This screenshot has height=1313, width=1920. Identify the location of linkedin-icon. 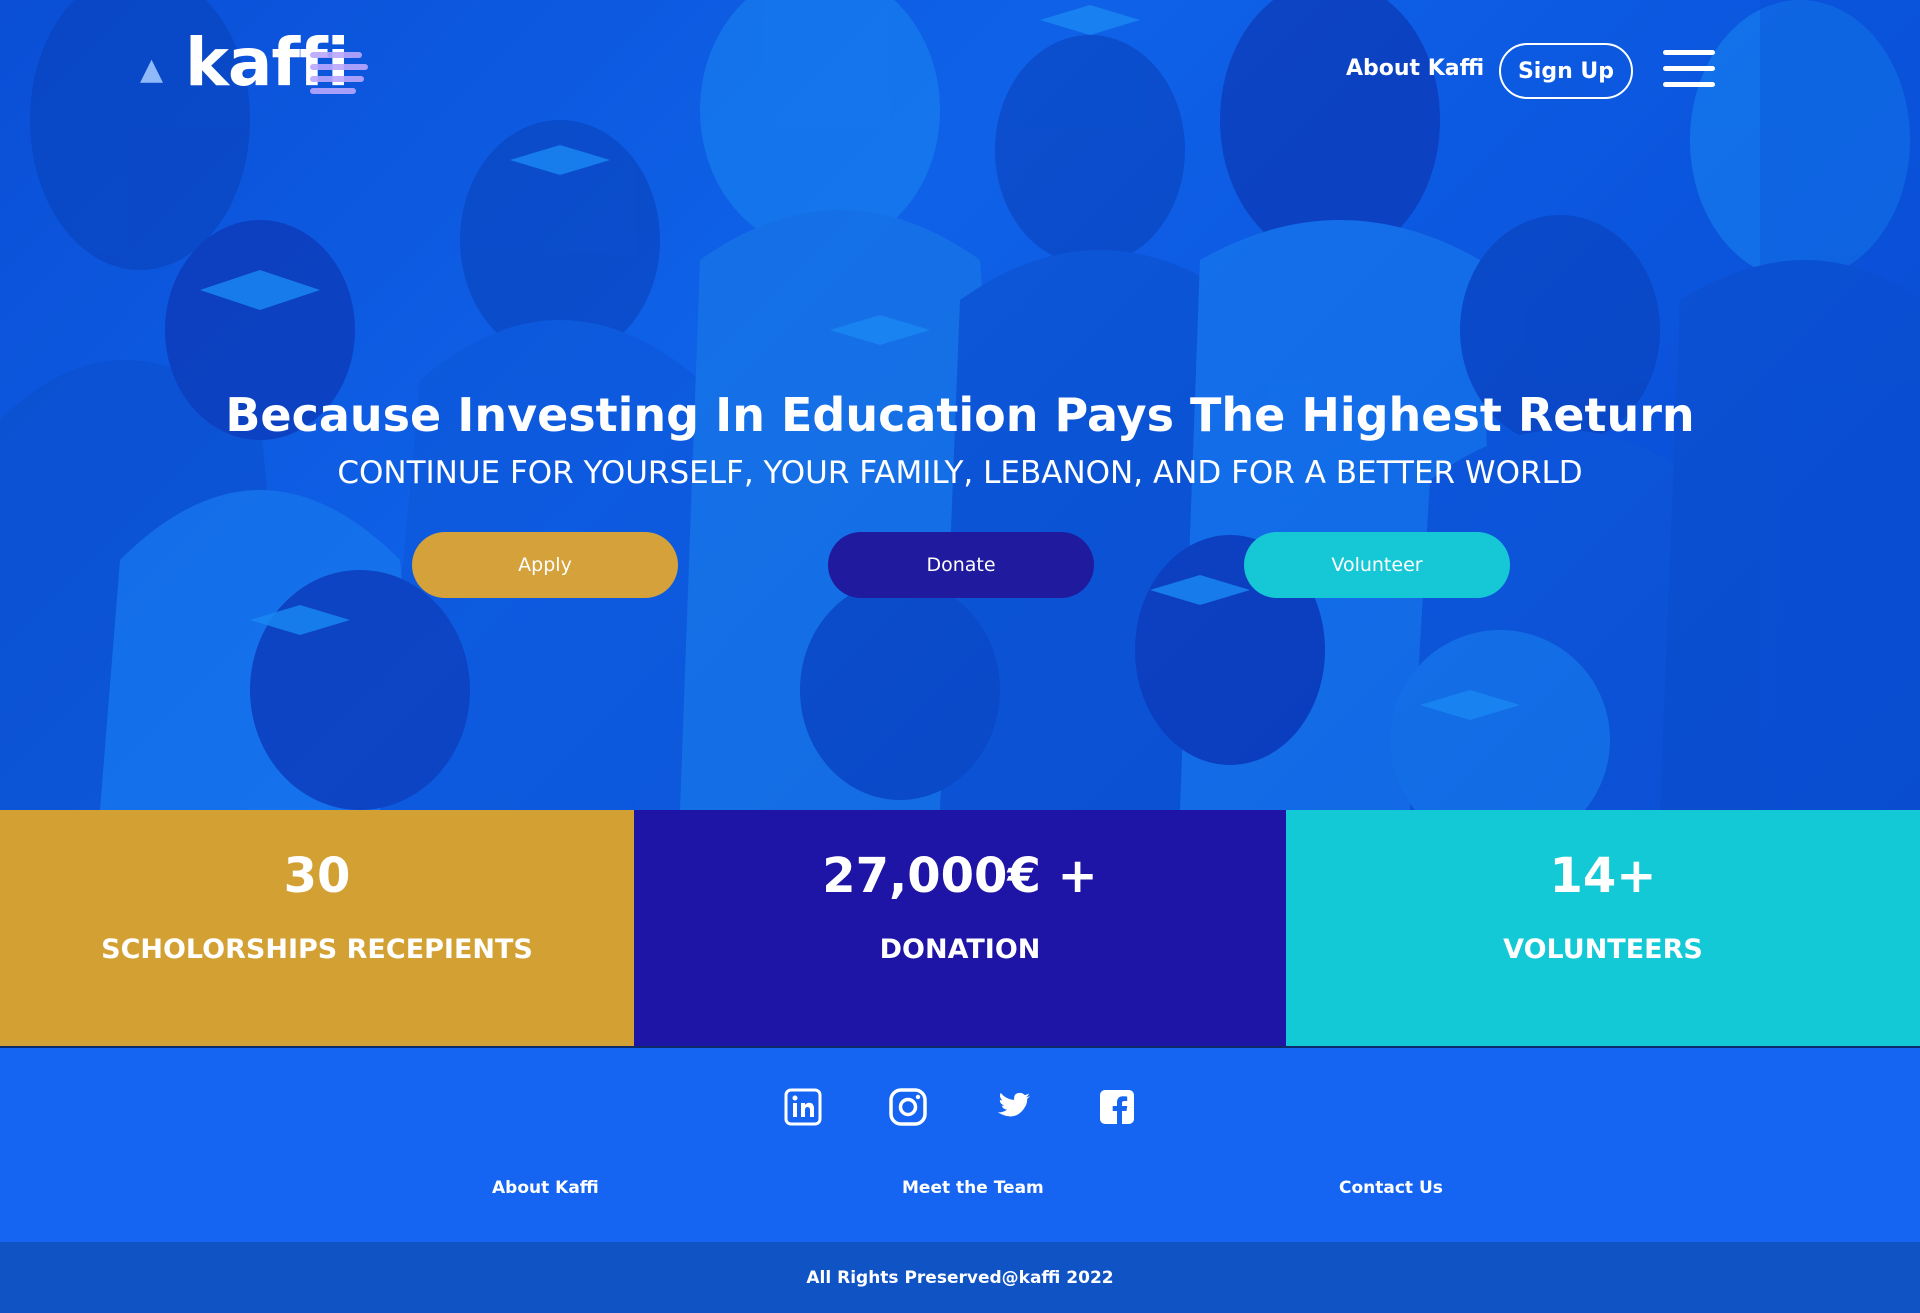
(803, 1107).